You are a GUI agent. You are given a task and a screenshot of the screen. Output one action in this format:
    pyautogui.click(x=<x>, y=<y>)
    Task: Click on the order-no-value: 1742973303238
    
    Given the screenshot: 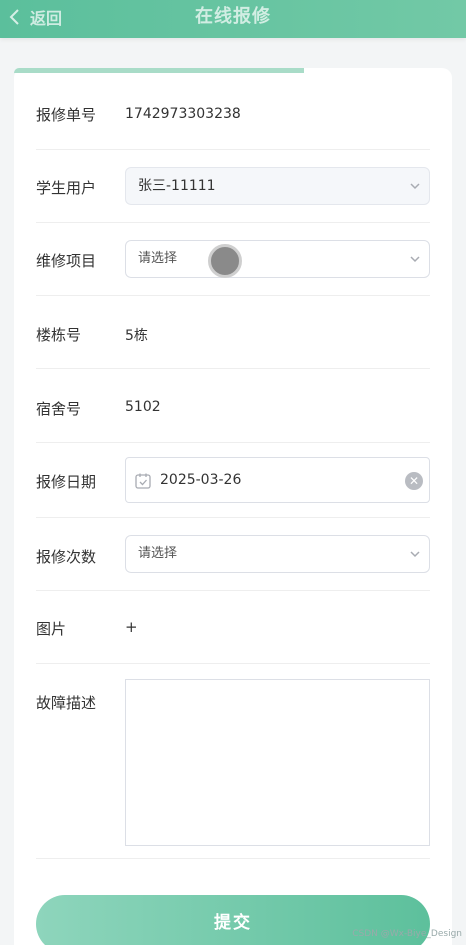 What is the action you would take?
    pyautogui.click(x=183, y=114)
    